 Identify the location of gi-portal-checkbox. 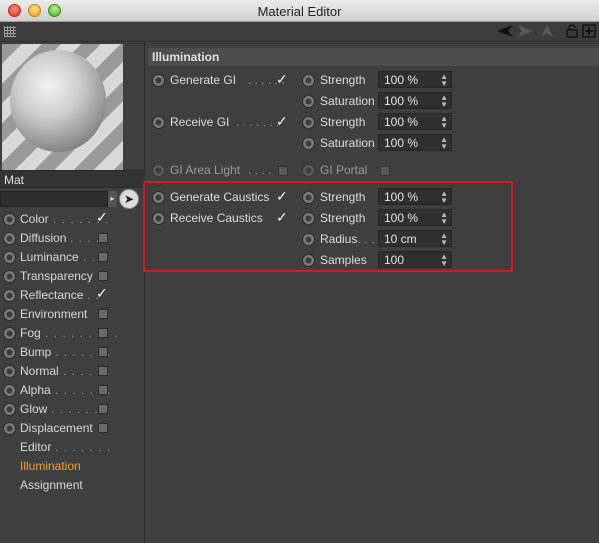
(385, 171).